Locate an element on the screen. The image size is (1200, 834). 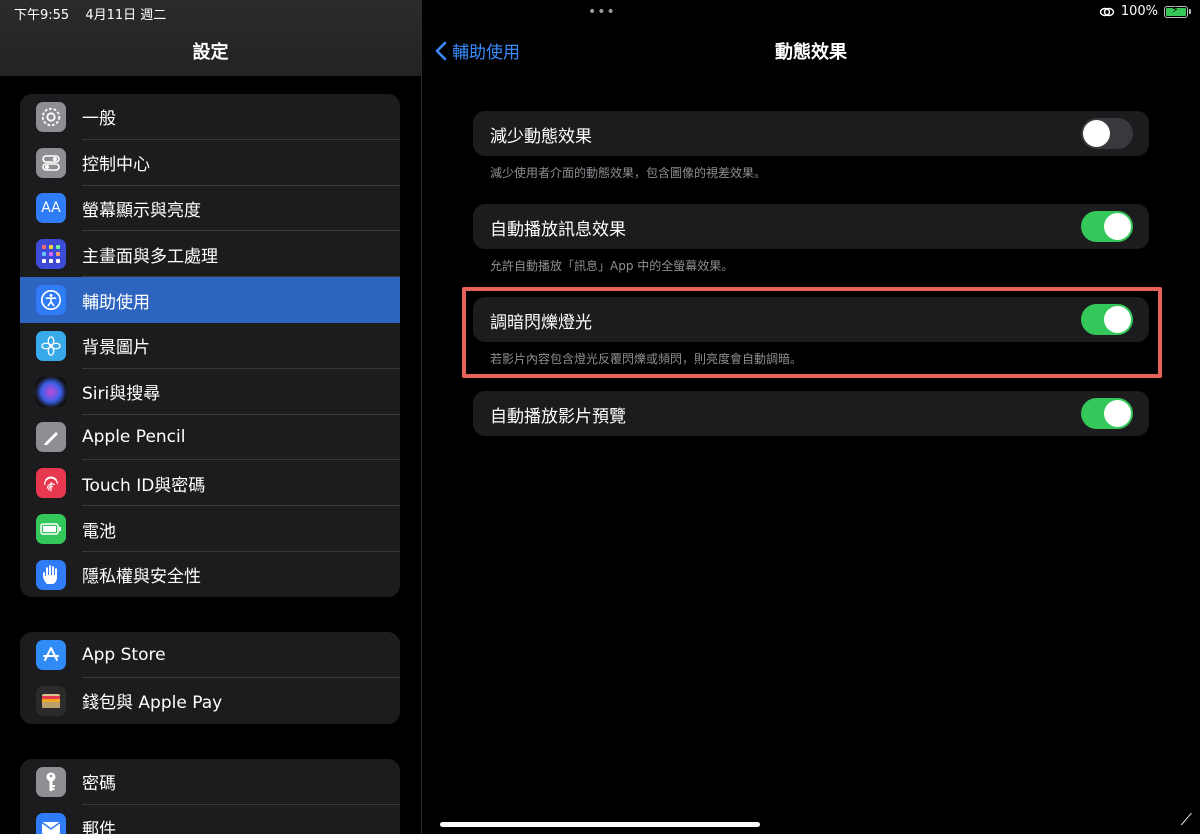
pencil-corner-icon: ⟋ is located at coordinates (1186, 820).